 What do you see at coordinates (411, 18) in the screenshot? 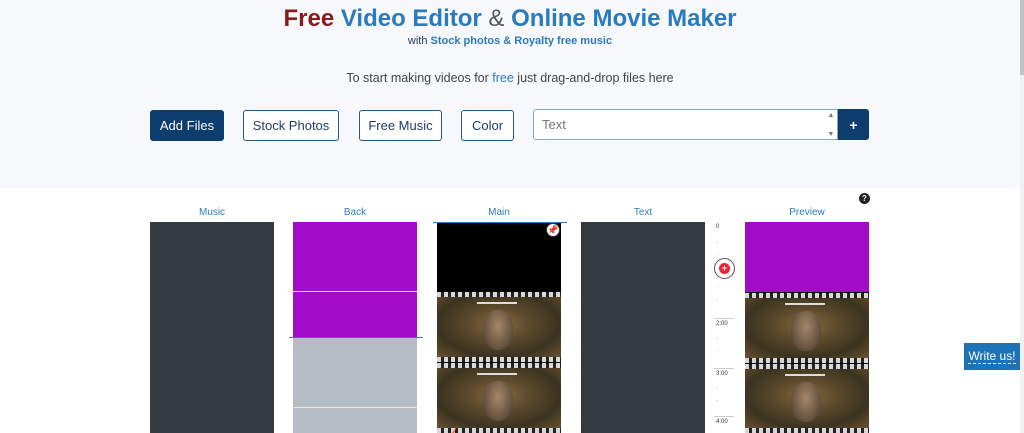
I see `title-video-editor: Video Editor` at bounding box center [411, 18].